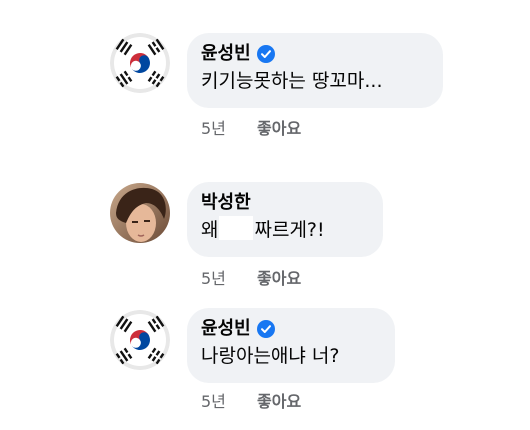 The image size is (530, 430). Describe the element at coordinates (226, 203) in the screenshot. I see `comment-author: 박성한` at that location.